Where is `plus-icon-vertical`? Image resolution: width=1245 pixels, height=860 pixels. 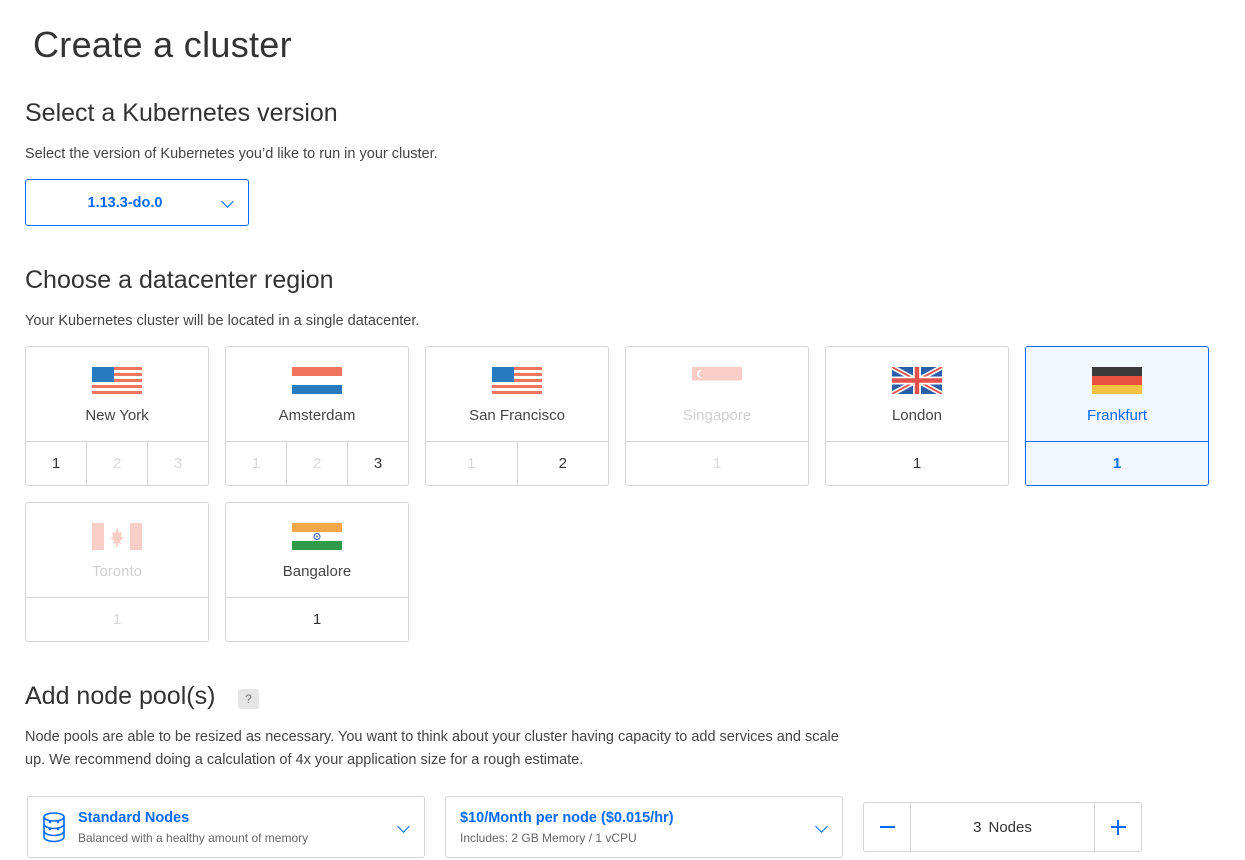 plus-icon-vertical is located at coordinates (1118, 827).